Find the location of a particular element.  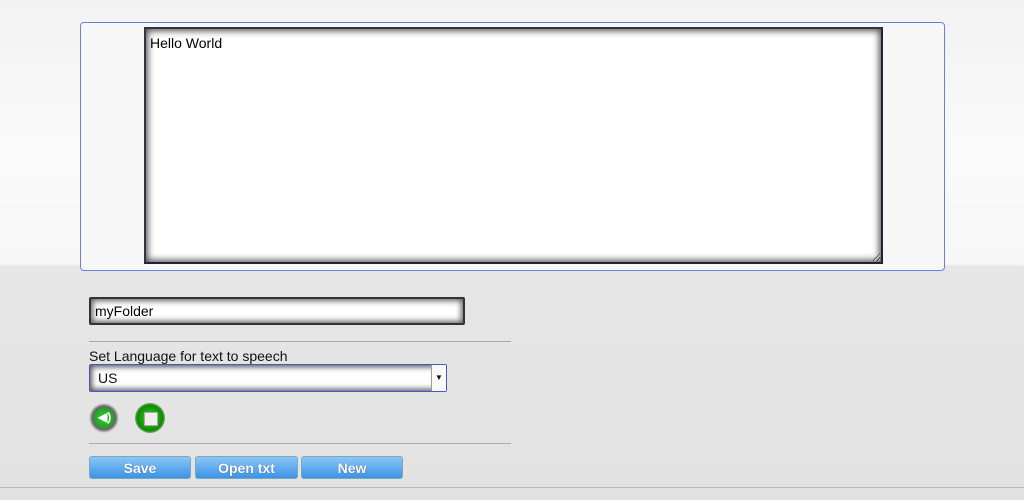

bottom-divider is located at coordinates (512, 487).